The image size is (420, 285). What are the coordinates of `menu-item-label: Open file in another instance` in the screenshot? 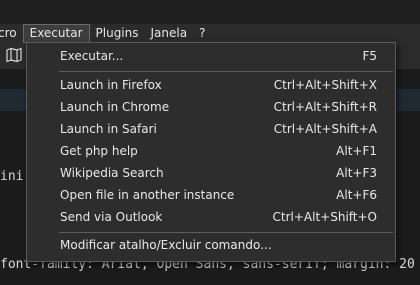 It's located at (147, 195).